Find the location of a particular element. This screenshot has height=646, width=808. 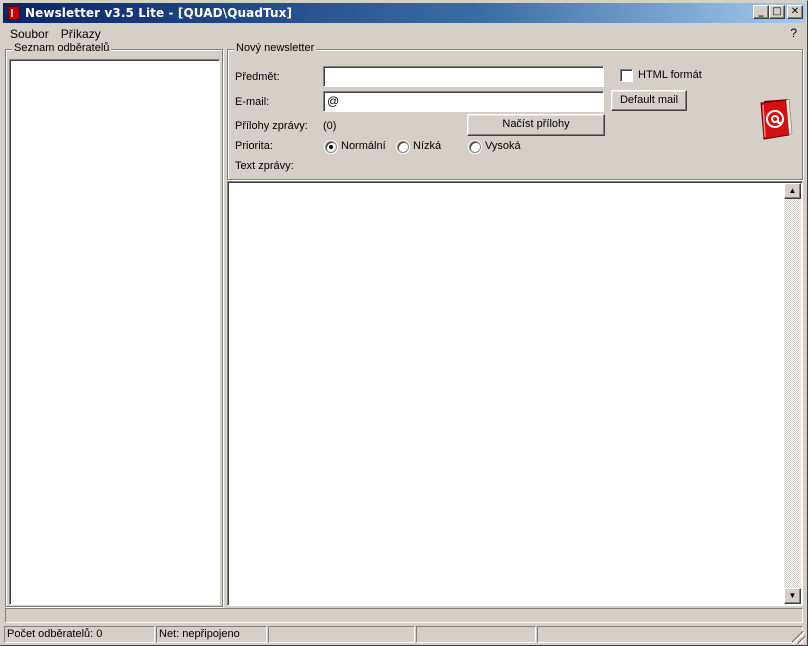

minimize-button: _ is located at coordinates (761, 12).